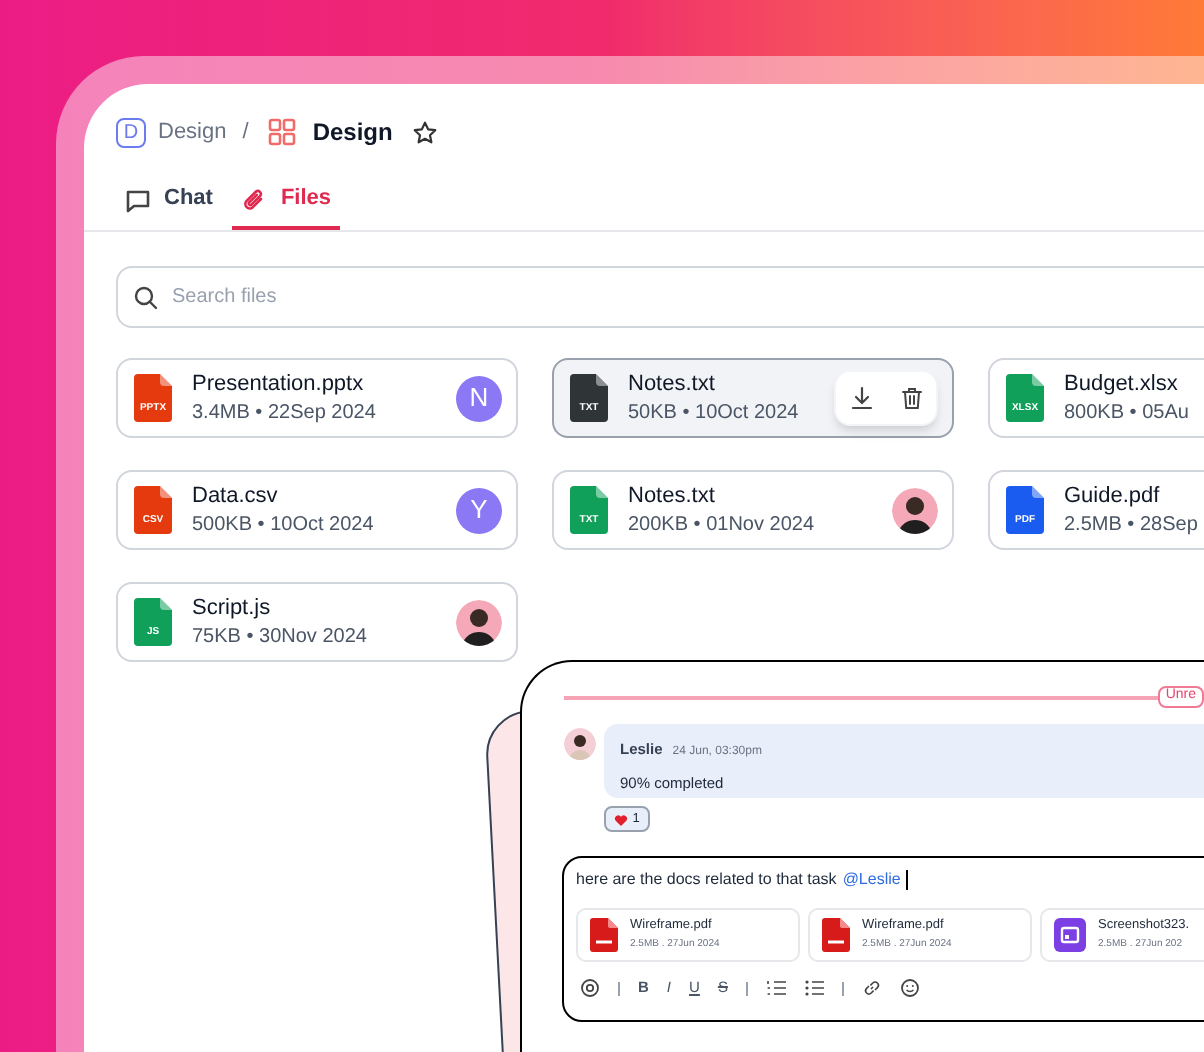  I want to click on at-icon, so click(590, 988).